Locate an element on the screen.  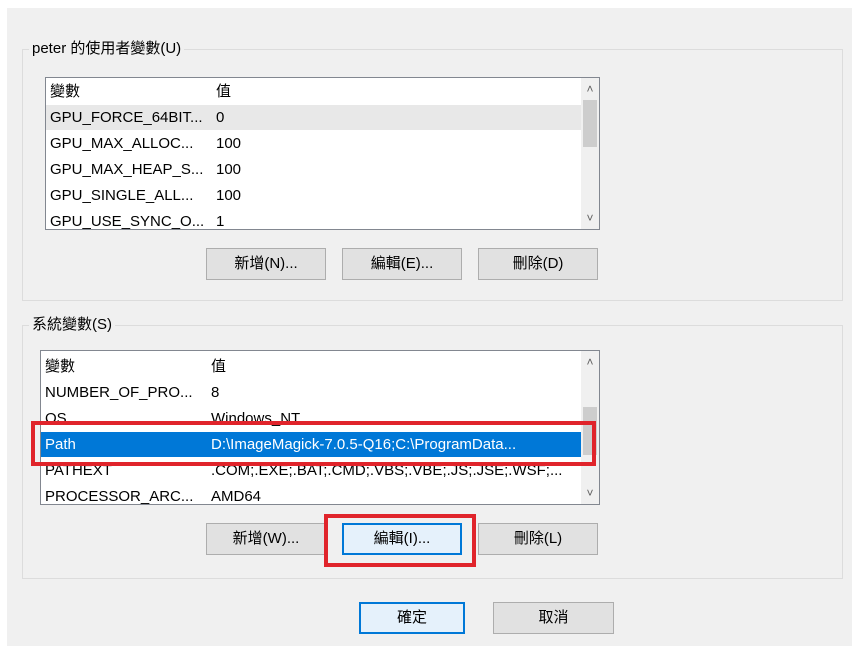
var-value: AMD64 is located at coordinates (236, 496).